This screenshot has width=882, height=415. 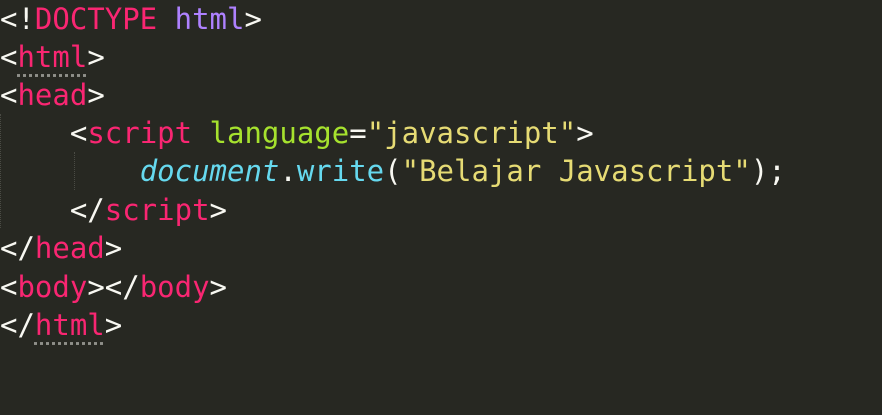 I want to click on string-argument: "Belajar Javascript", so click(x=576, y=171).